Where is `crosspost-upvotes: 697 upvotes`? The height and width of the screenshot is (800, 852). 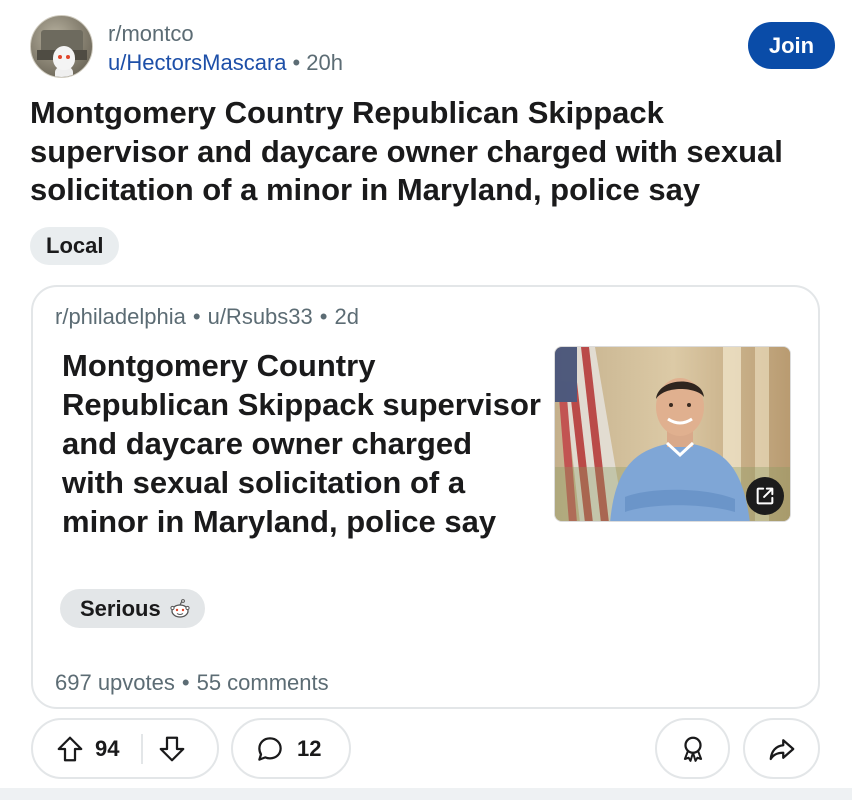
crosspost-upvotes: 697 upvotes is located at coordinates (115, 682).